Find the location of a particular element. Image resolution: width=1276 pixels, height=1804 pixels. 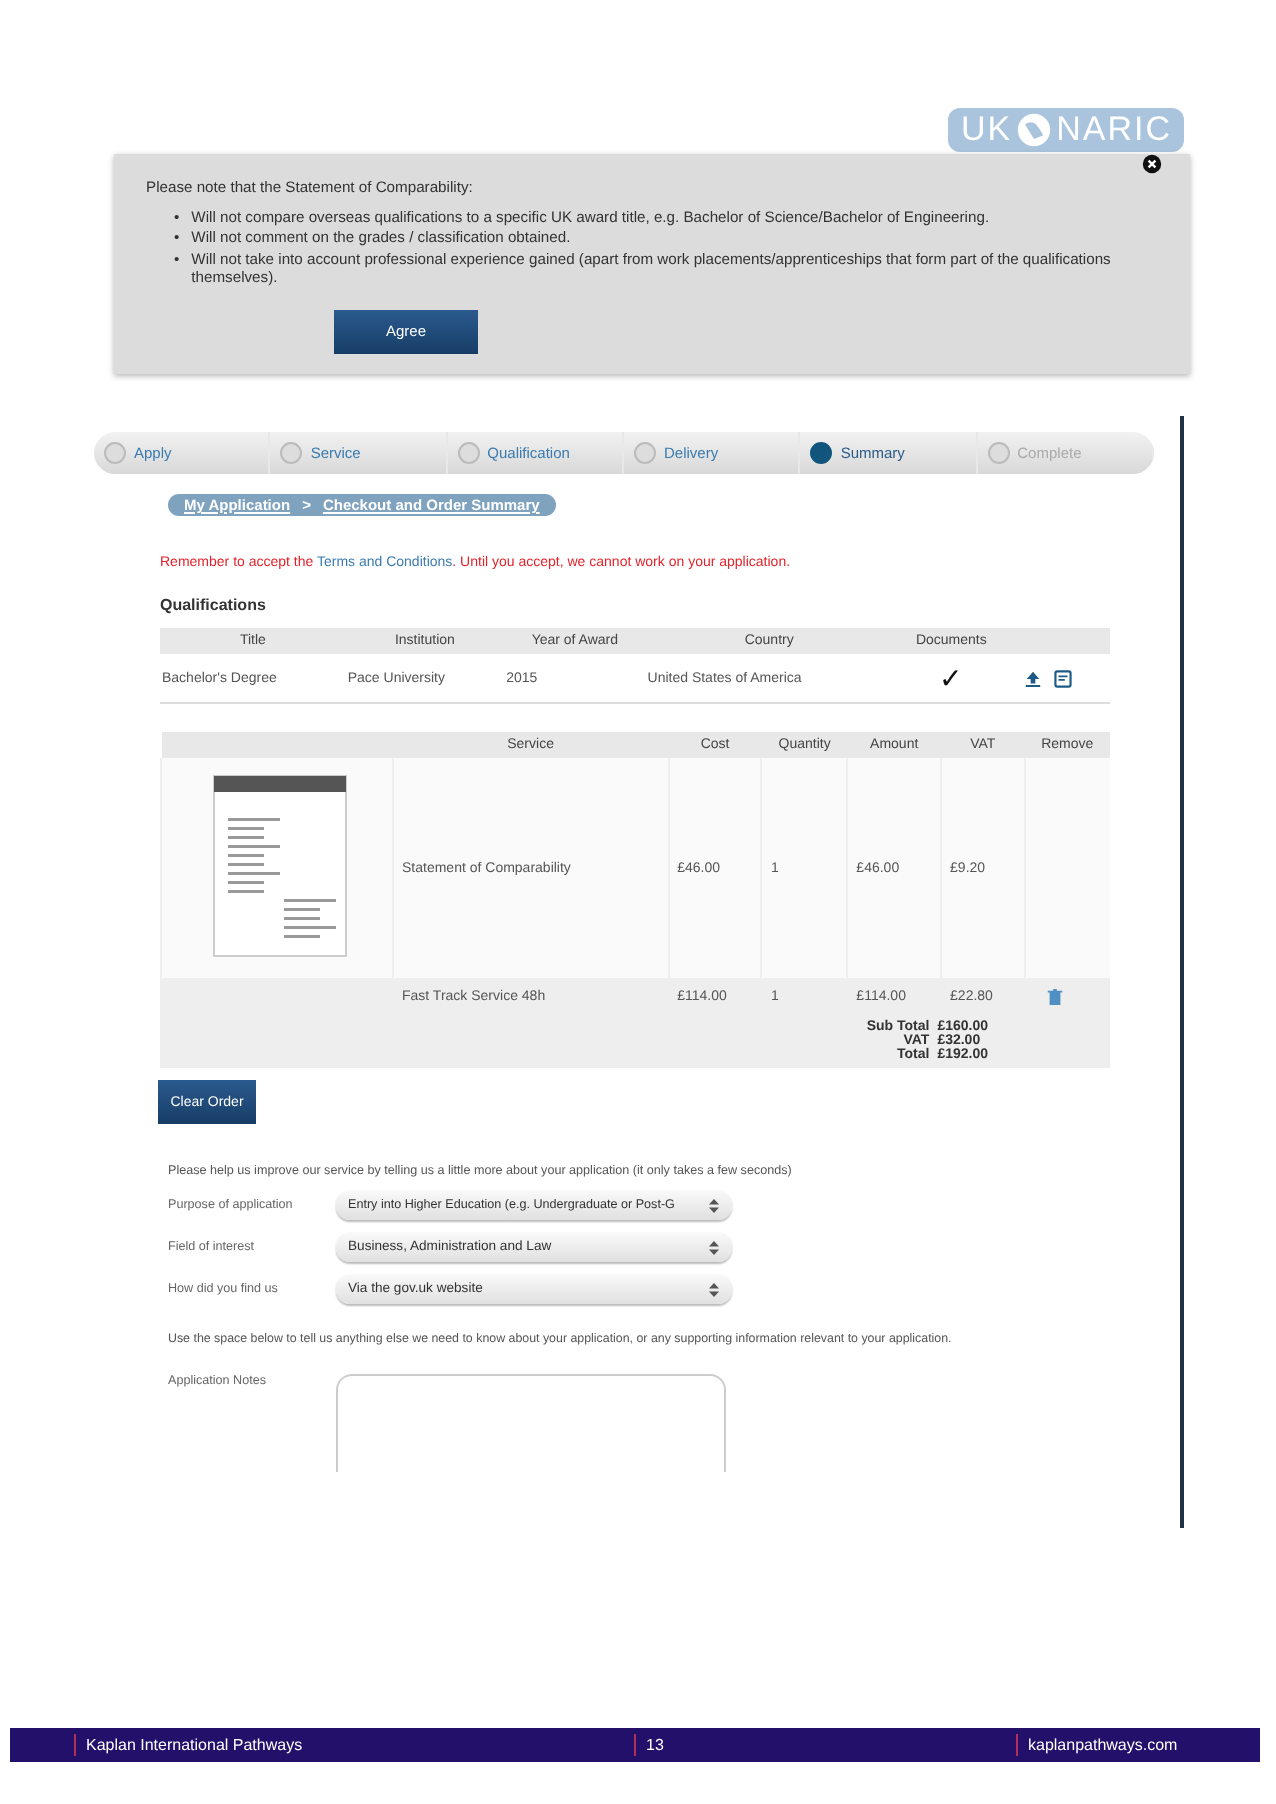

trash-icon is located at coordinates (1054, 996).